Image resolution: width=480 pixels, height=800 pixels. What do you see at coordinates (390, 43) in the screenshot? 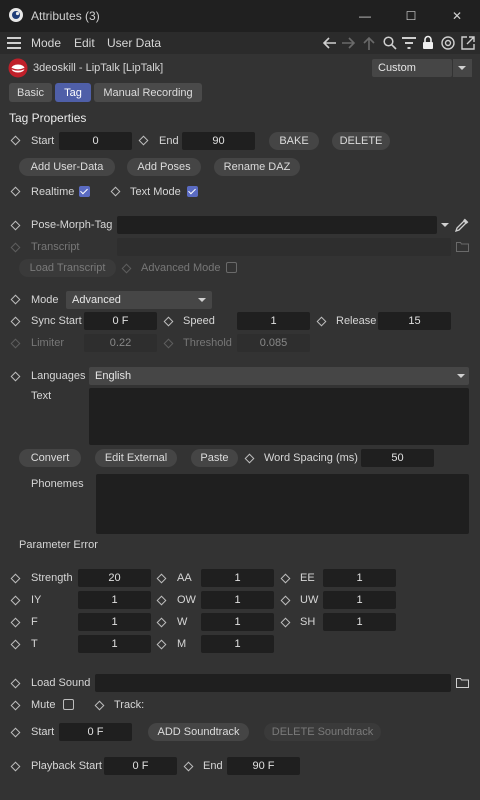
I see `search-icon` at bounding box center [390, 43].